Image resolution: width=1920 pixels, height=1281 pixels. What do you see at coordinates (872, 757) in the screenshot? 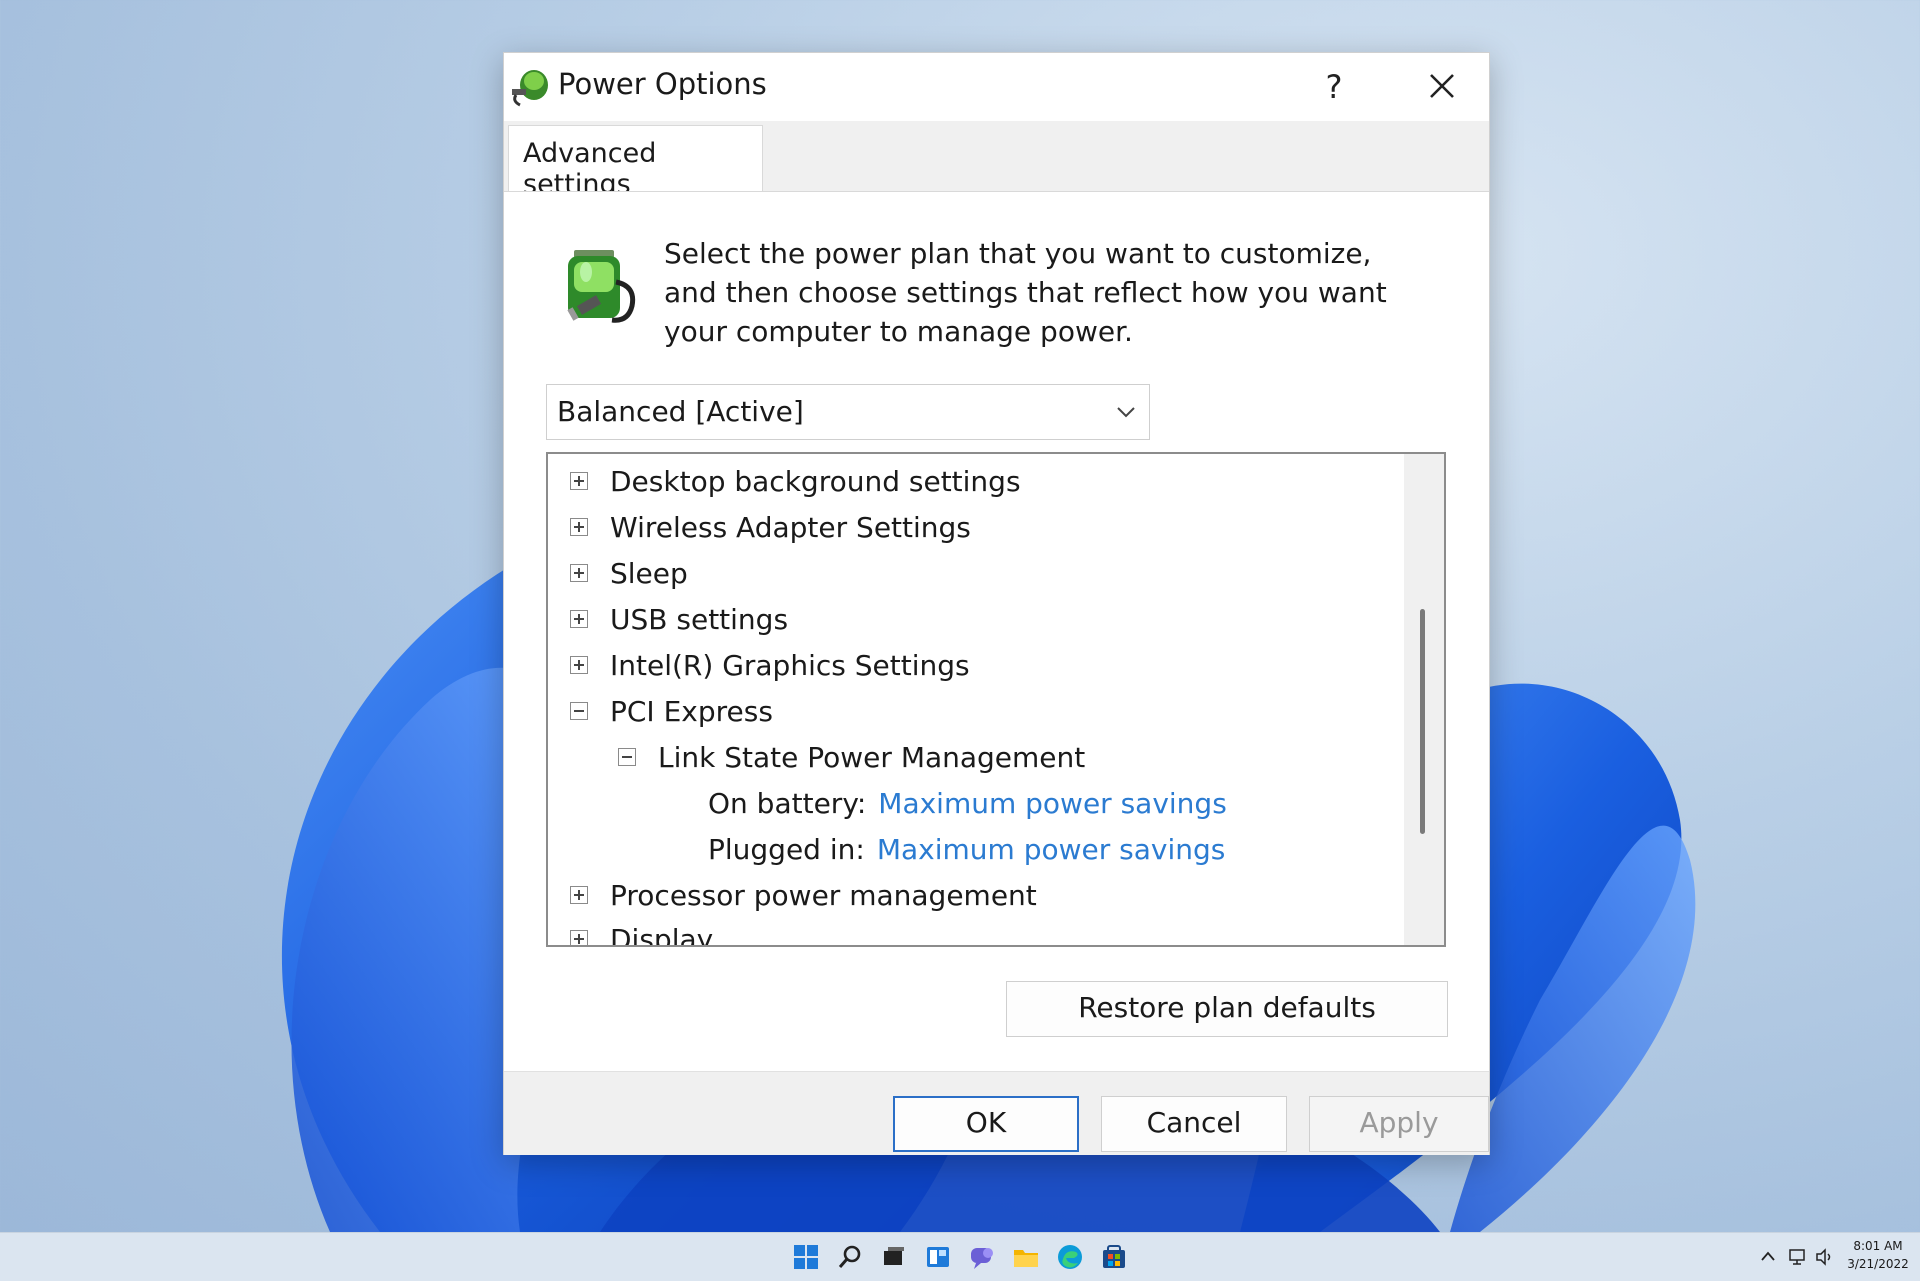
I see `tree-item-label: Link State Power Management` at bounding box center [872, 757].